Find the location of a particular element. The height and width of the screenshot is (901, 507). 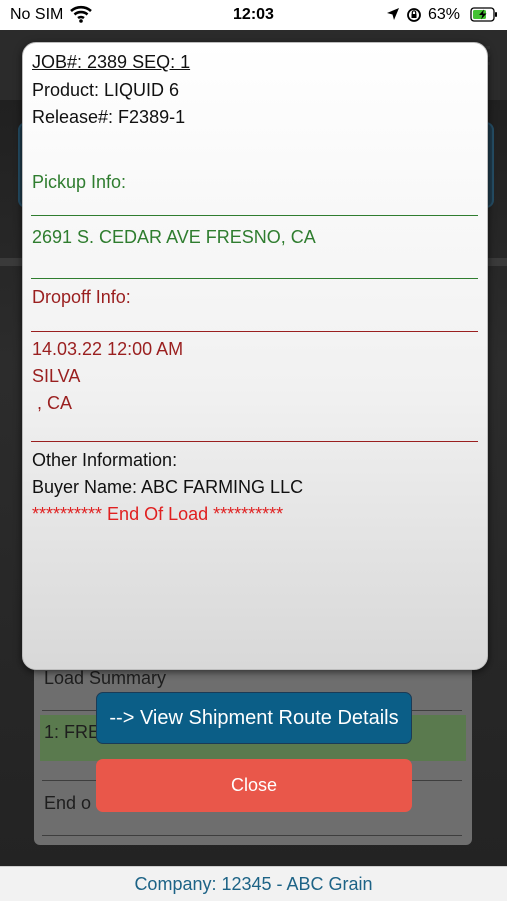

pickup-address: 2691 S. CEDAR AVE FRESNO, CA is located at coordinates (174, 237).